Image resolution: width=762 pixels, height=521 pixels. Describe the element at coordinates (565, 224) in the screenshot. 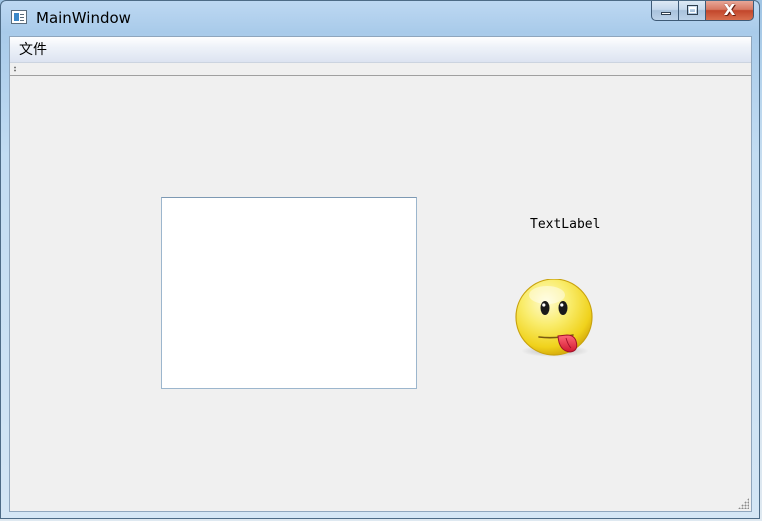

I see `text-label: TextLabel` at that location.